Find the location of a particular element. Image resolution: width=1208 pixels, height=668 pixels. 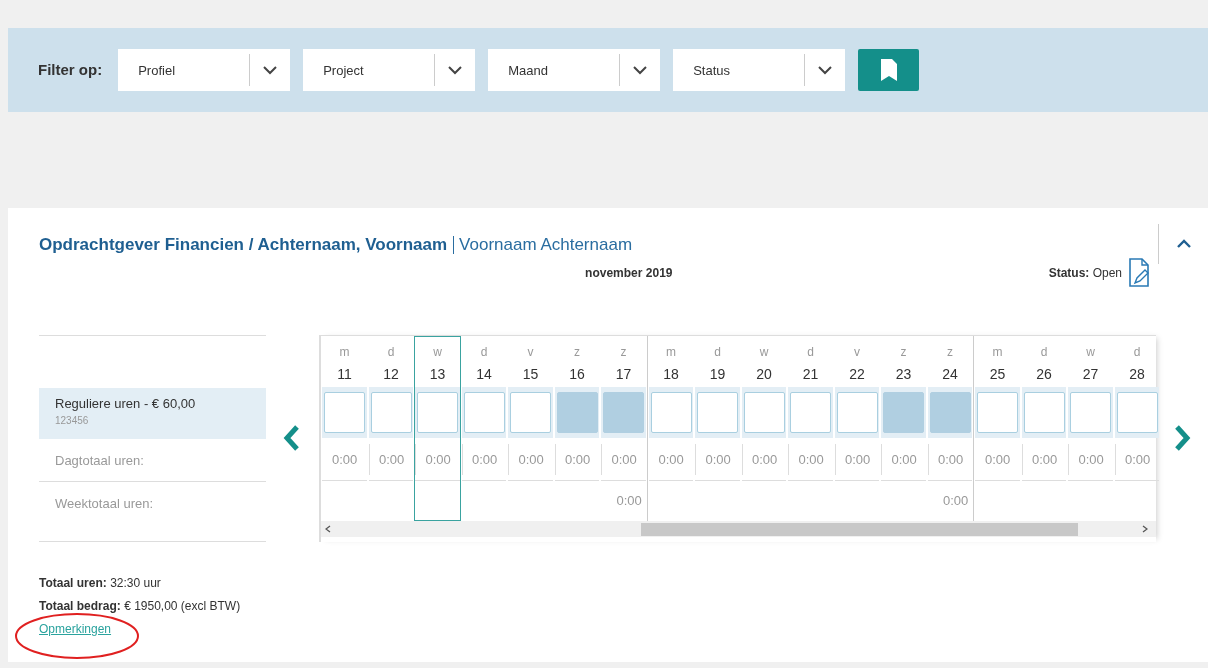

dropdown-field: Project is located at coordinates (369, 70).